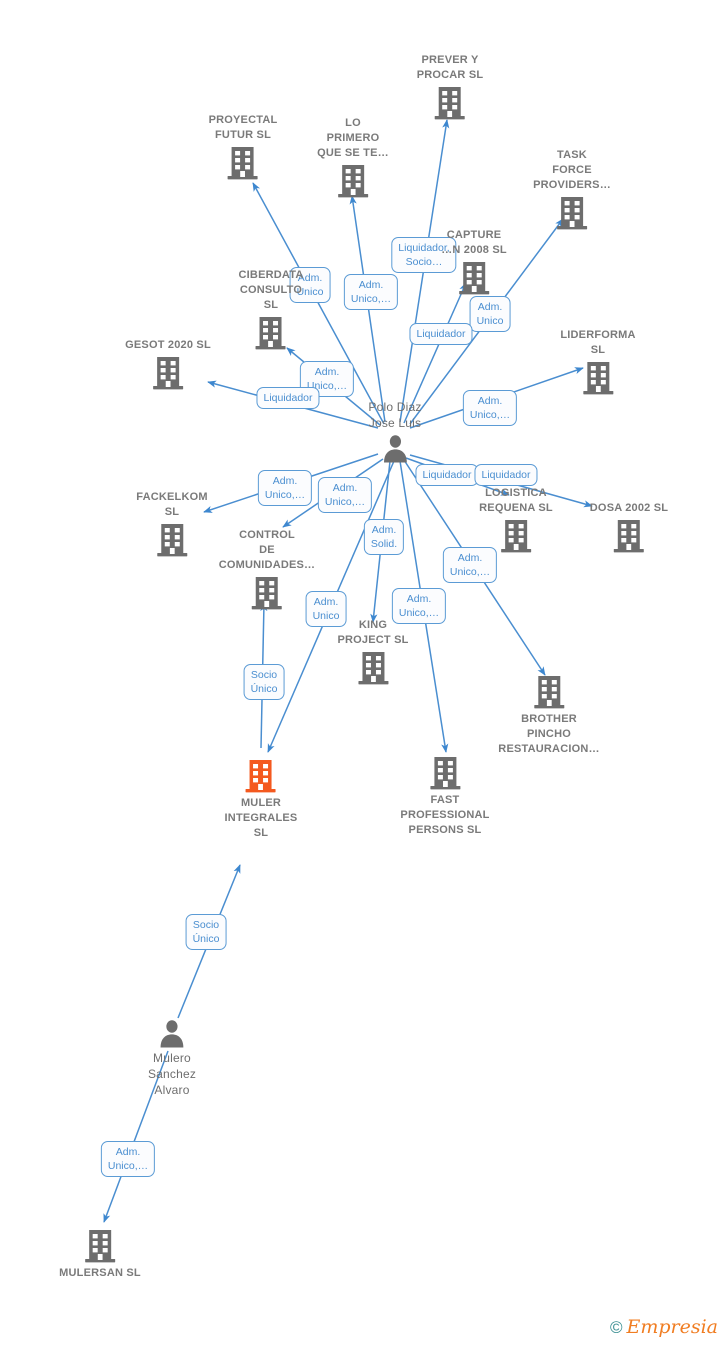  I want to click on node-label: LIDERFORMA SL, so click(598, 342).